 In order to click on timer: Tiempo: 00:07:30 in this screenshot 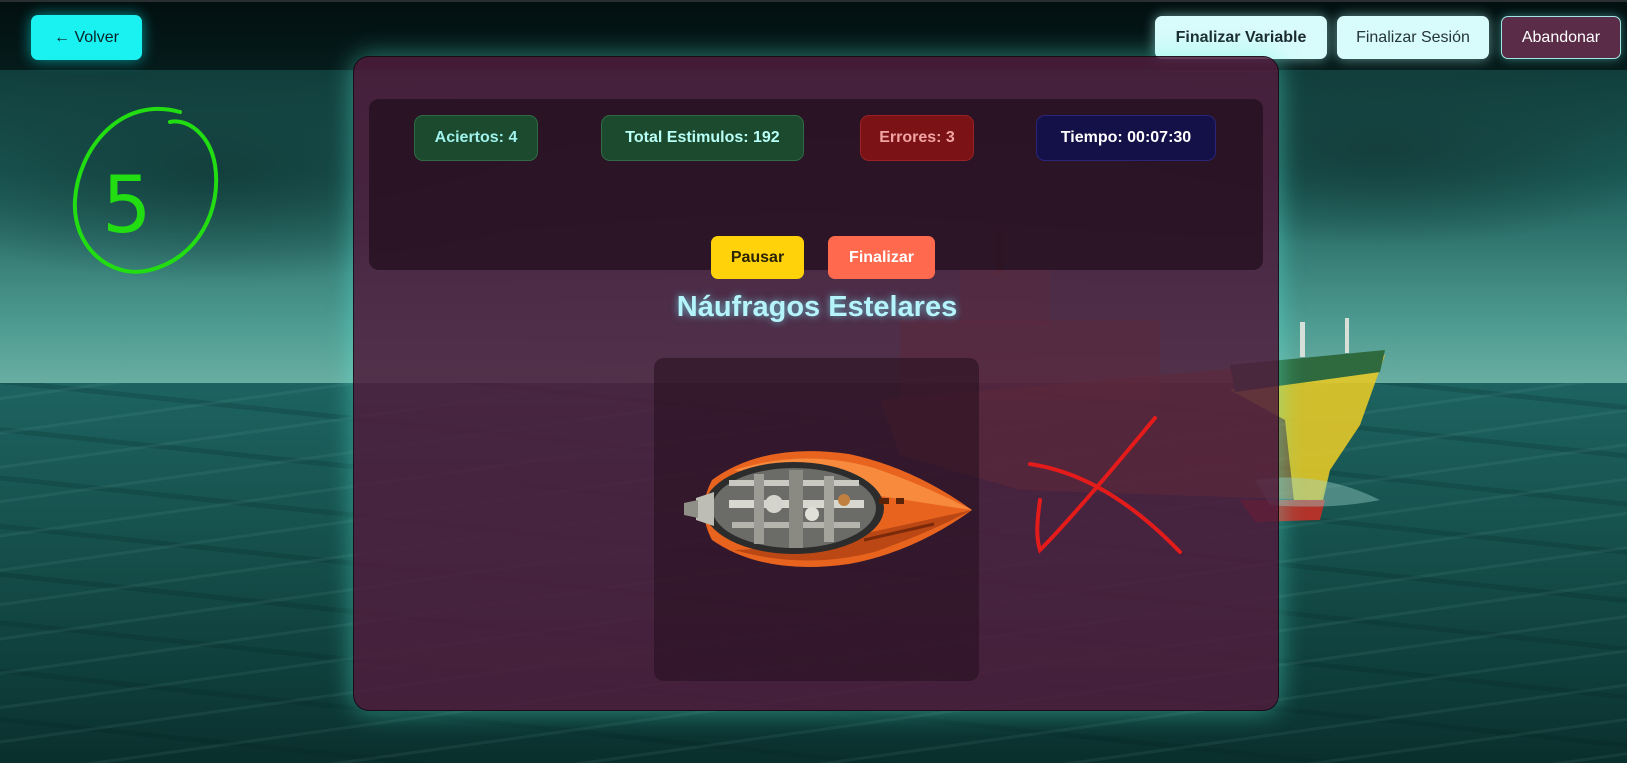, I will do `click(1126, 138)`.